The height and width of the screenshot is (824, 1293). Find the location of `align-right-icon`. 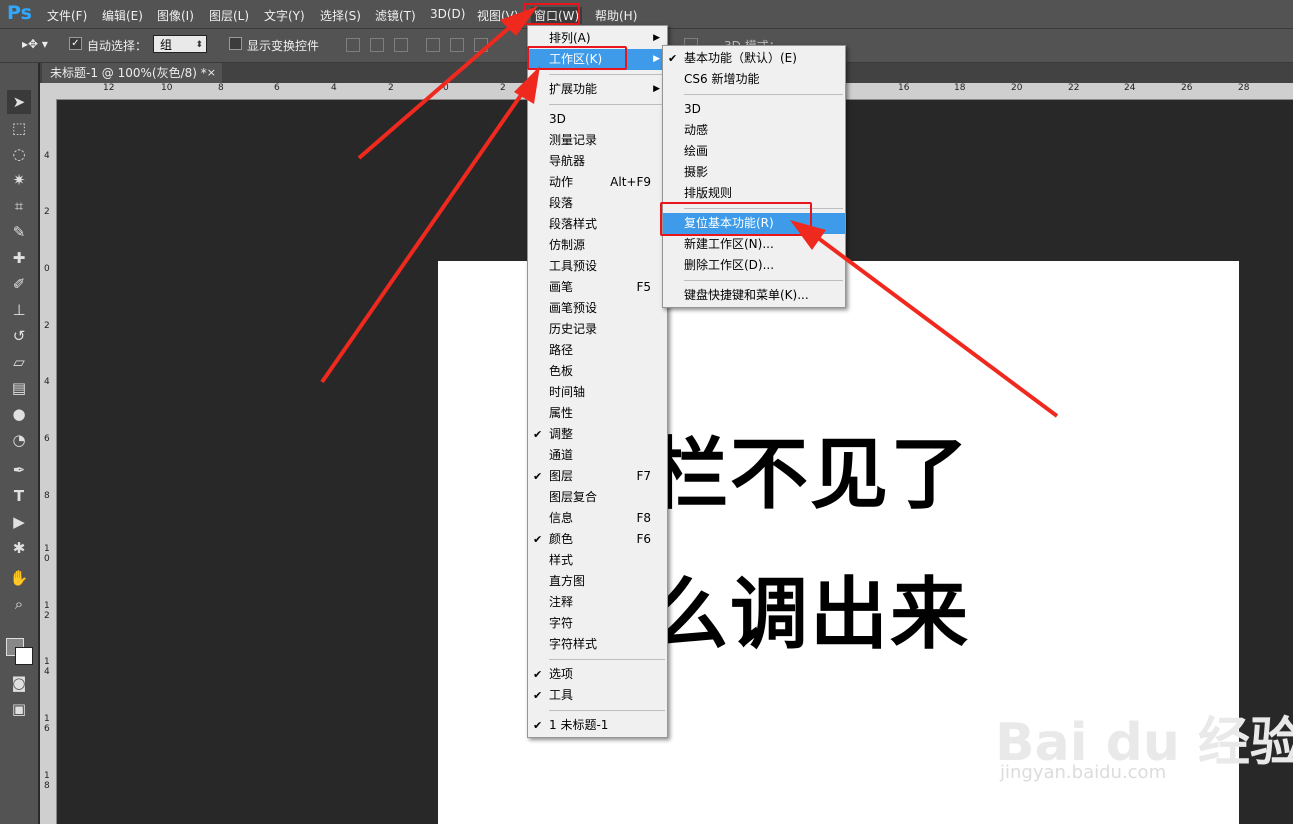

align-right-icon is located at coordinates (481, 45).